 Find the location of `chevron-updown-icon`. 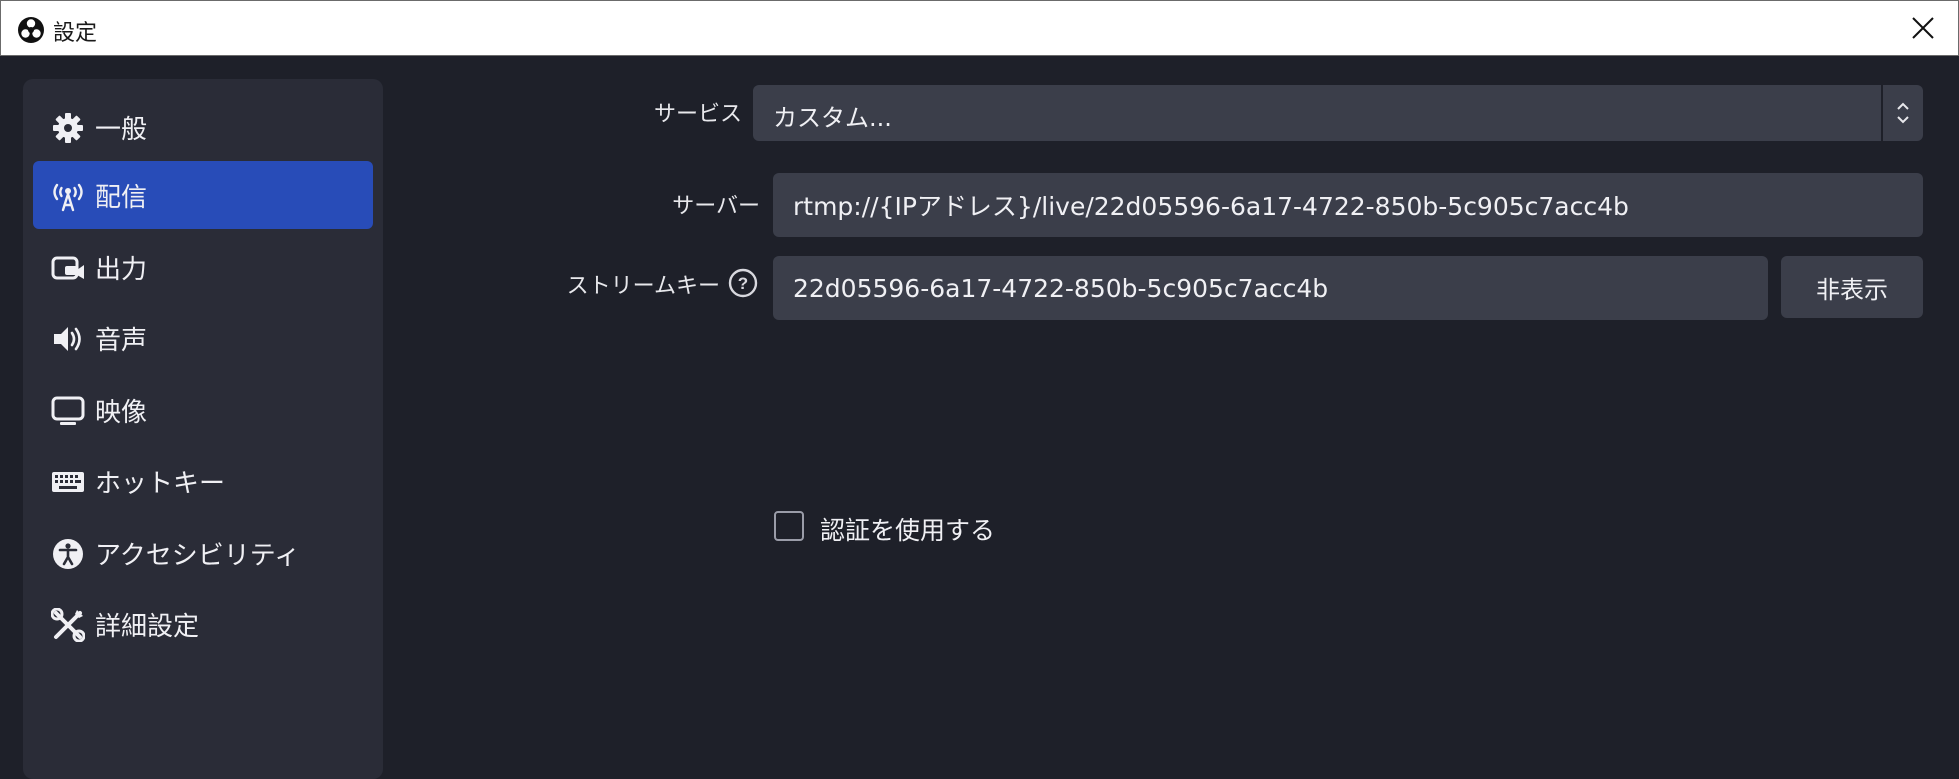

chevron-updown-icon is located at coordinates (1903, 113).